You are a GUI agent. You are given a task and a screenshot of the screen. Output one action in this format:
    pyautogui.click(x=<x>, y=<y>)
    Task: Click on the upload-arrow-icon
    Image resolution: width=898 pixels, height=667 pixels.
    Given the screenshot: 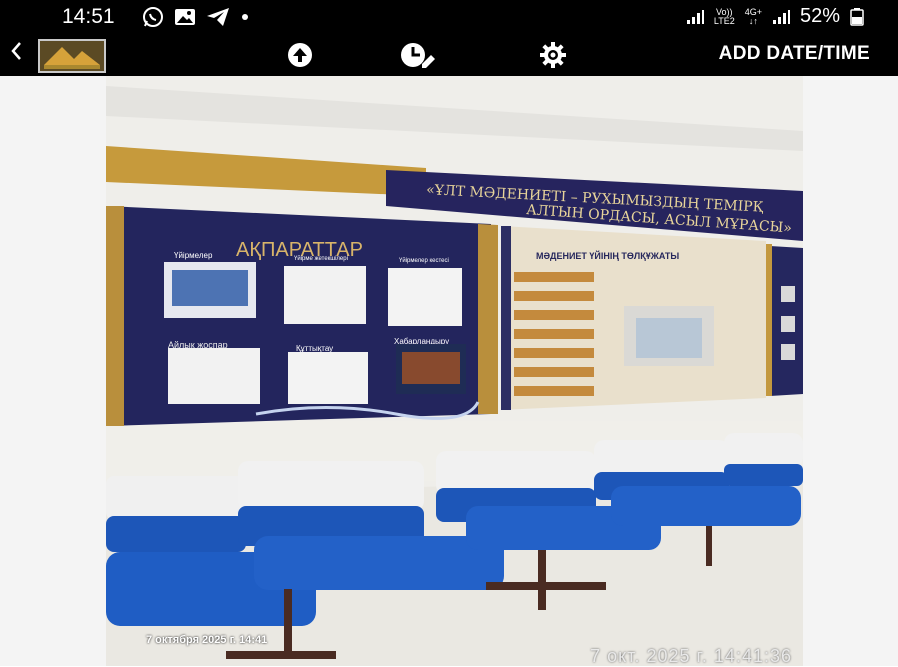 What is the action you would take?
    pyautogui.click(x=300, y=55)
    